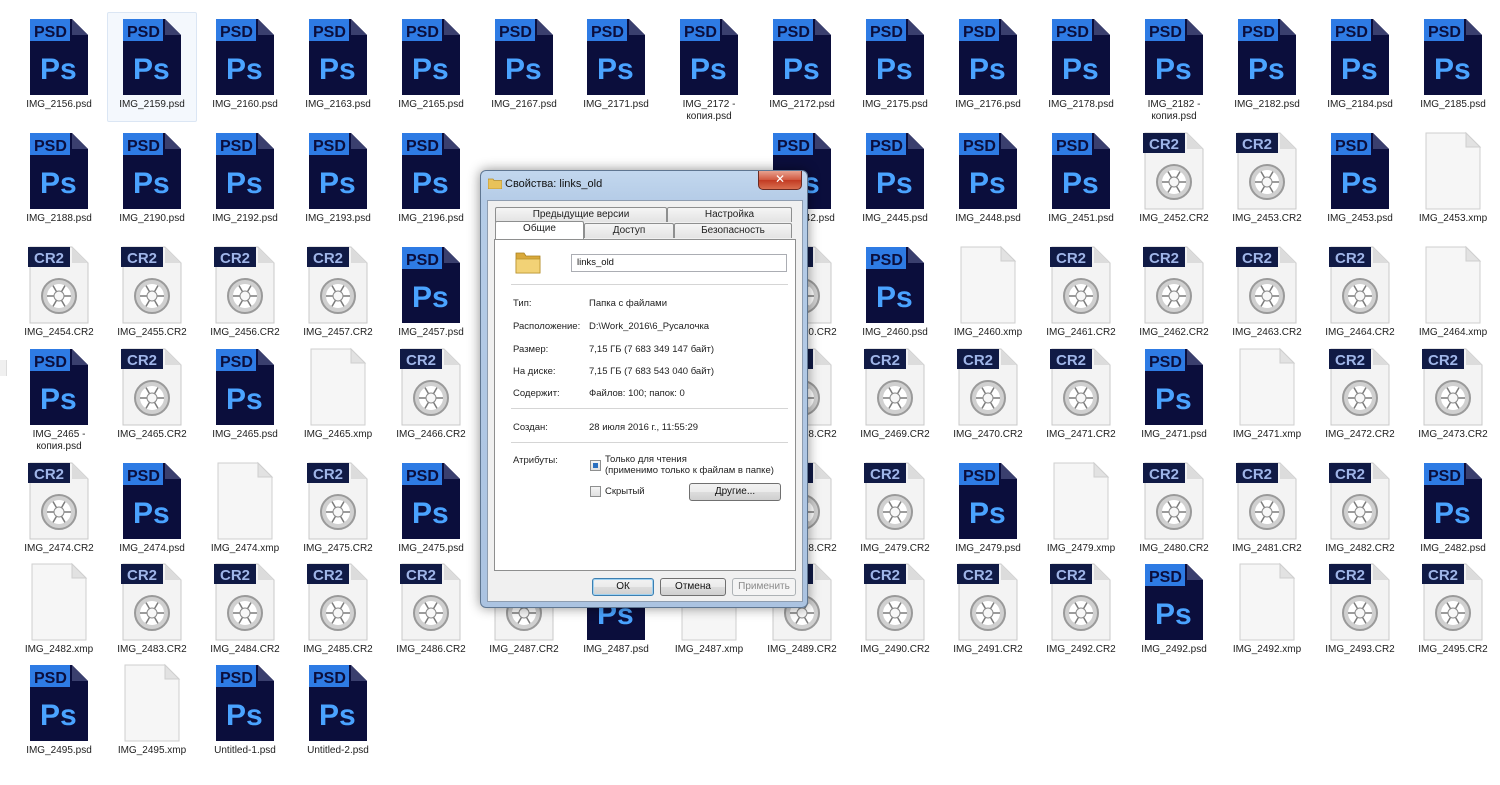 The height and width of the screenshot is (785, 1500). Describe the element at coordinates (1174, 295) in the screenshot. I see `file-item: CR2 IMG_2462.CR2` at that location.